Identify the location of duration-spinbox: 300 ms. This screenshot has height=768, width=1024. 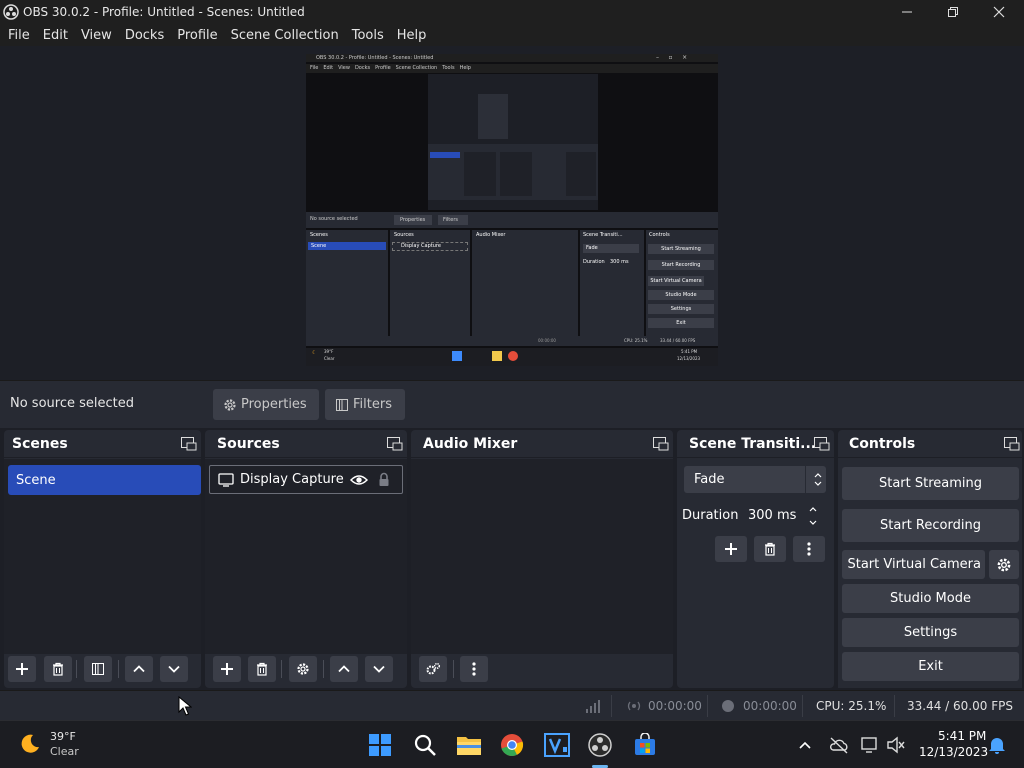
(784, 515).